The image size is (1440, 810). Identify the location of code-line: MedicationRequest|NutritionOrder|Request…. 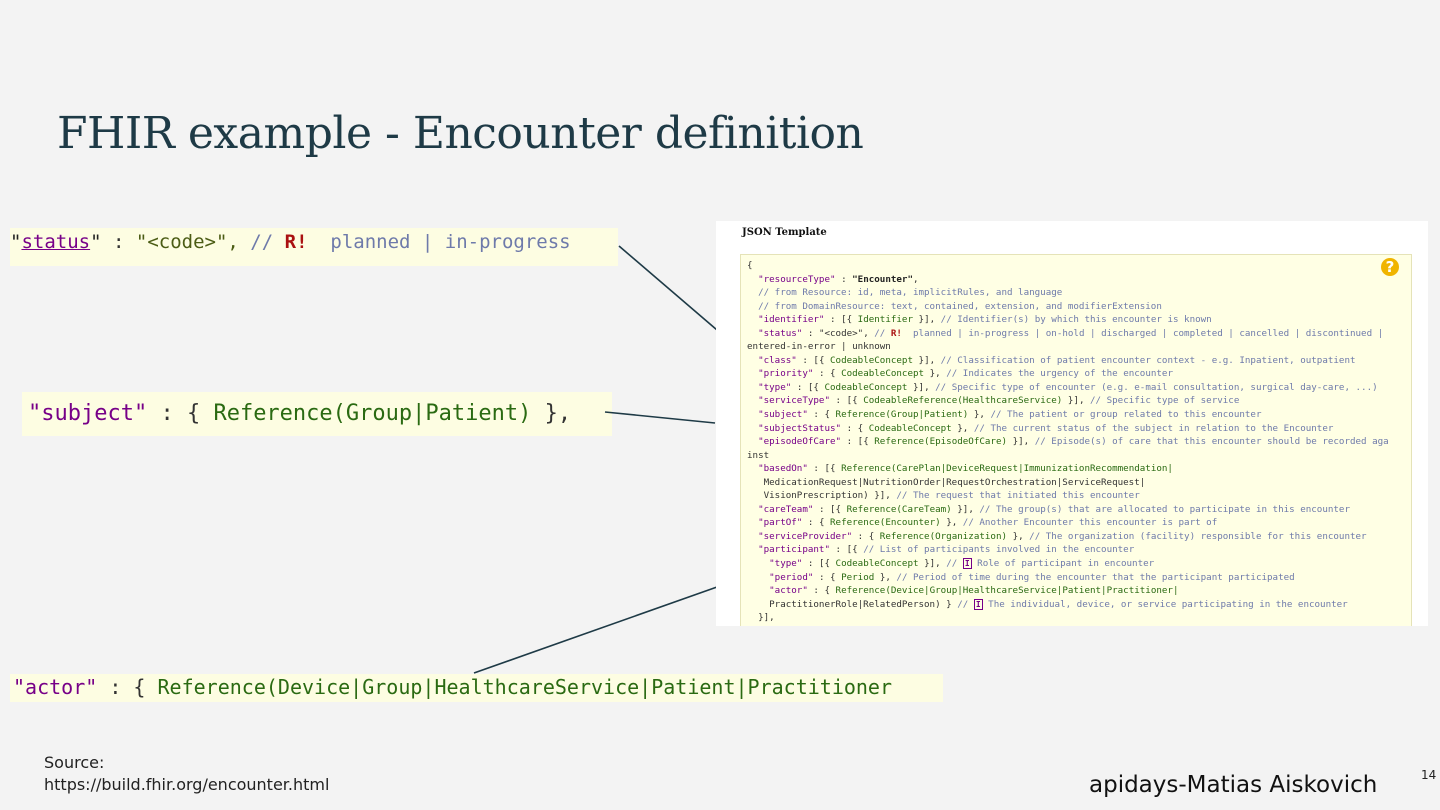
(946, 482).